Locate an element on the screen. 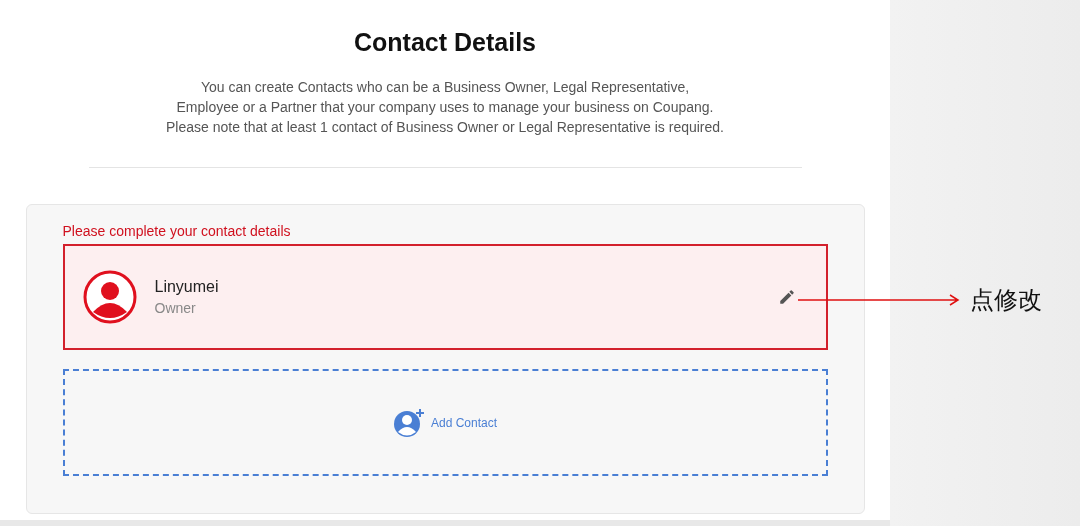 The height and width of the screenshot is (526, 1080). add-contact-button: Add Contact is located at coordinates (445, 422).